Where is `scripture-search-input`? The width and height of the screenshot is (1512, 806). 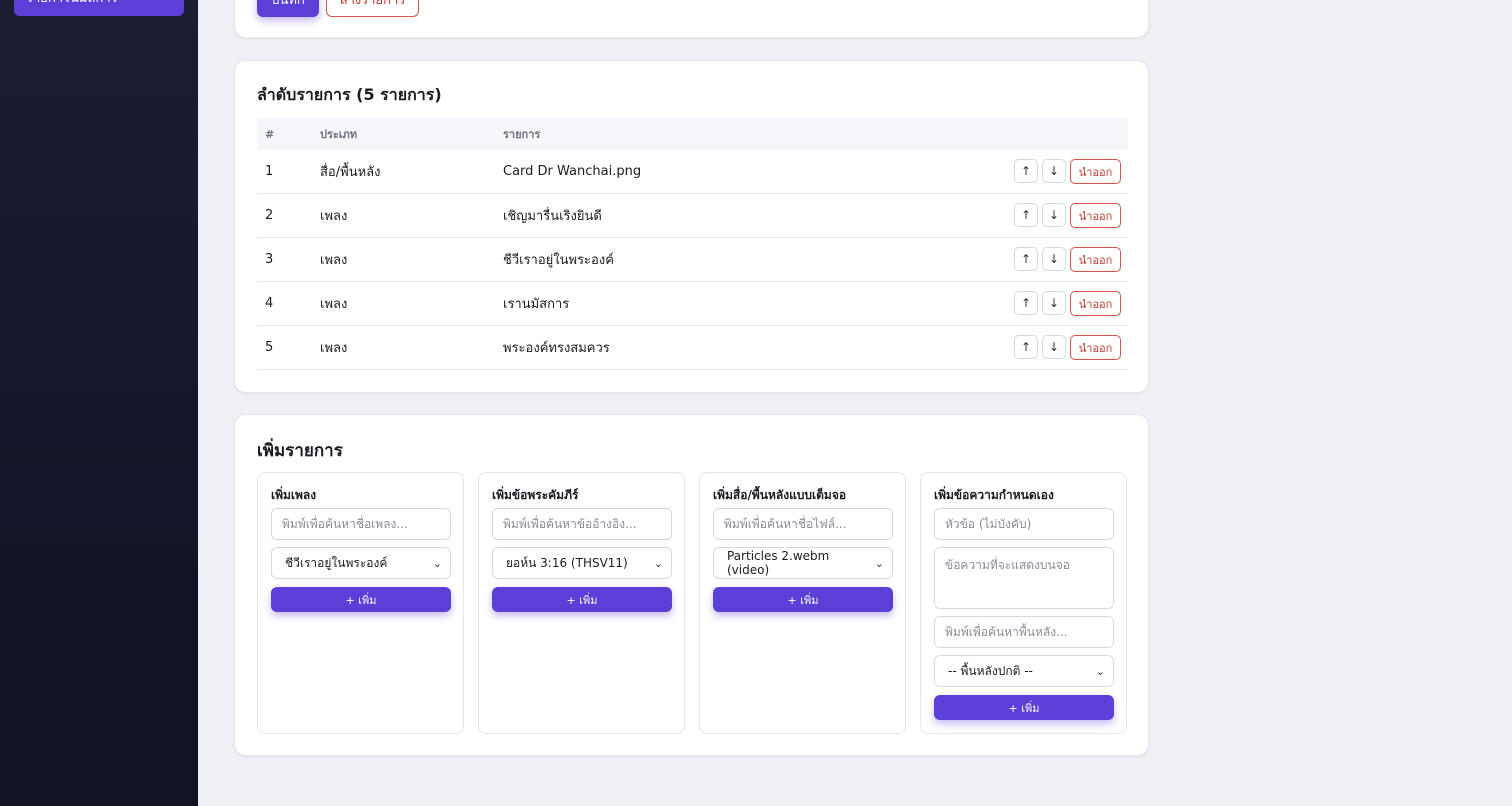 scripture-search-input is located at coordinates (582, 524).